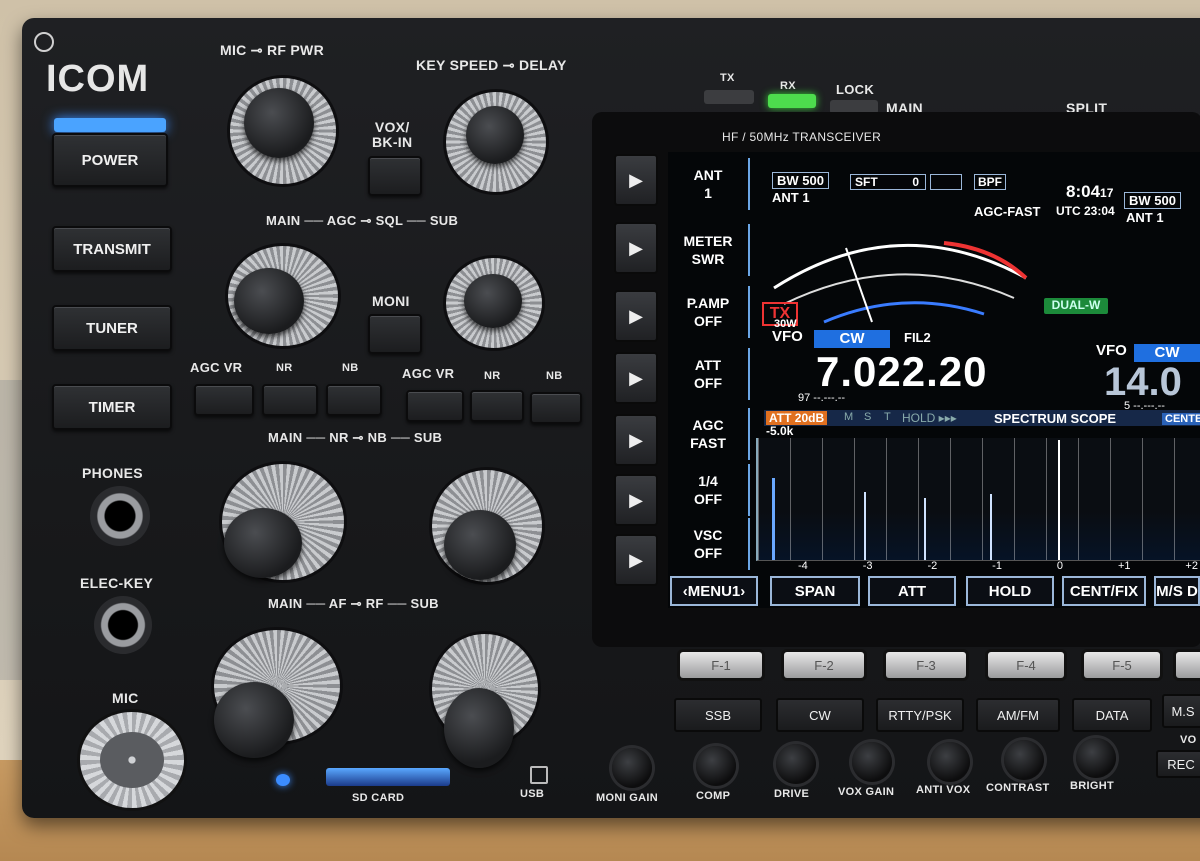 This screenshot has width=1200, height=861. I want to click on side-agc: AGC FAST, so click(709, 434).